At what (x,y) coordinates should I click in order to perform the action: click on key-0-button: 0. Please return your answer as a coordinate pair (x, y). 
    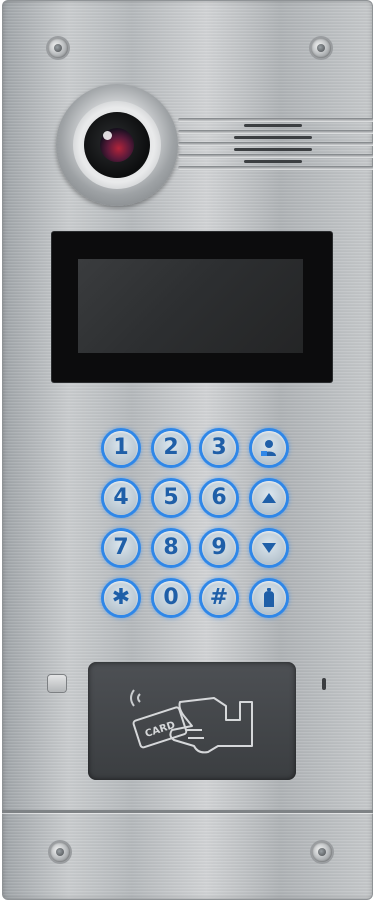
    Looking at the image, I should click on (171, 598).